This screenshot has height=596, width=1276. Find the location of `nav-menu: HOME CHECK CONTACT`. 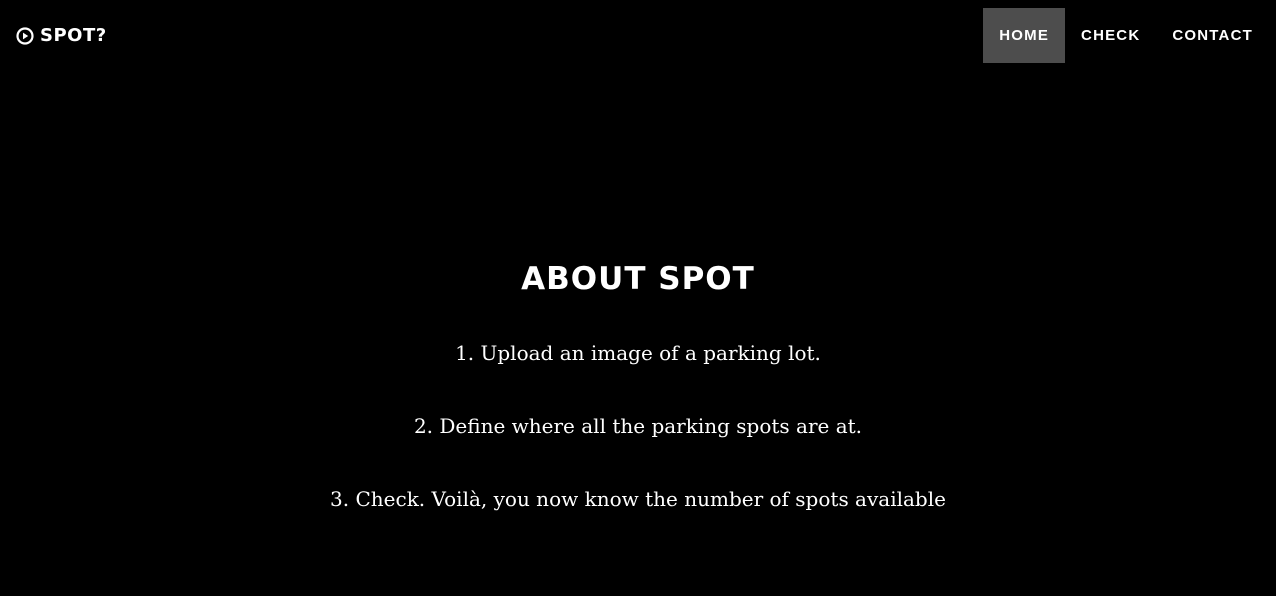

nav-menu: HOME CHECK CONTACT is located at coordinates (1126, 35).